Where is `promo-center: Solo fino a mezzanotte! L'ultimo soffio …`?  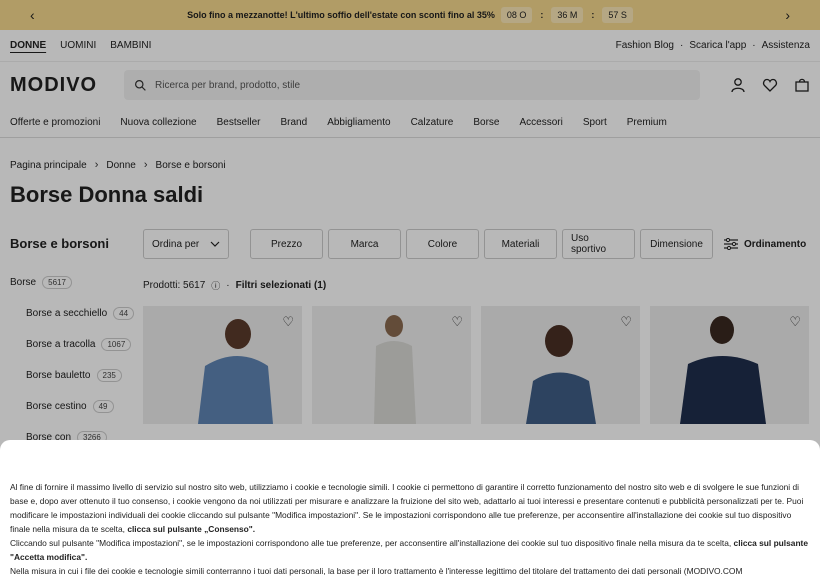
promo-center: Solo fino a mezzanotte! L'ultimo soffio … is located at coordinates (410, 15).